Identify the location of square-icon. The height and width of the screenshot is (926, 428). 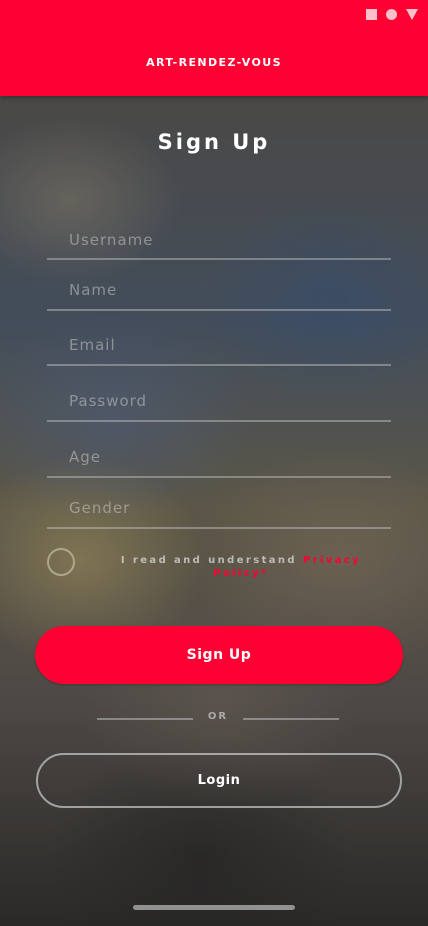
(371, 14).